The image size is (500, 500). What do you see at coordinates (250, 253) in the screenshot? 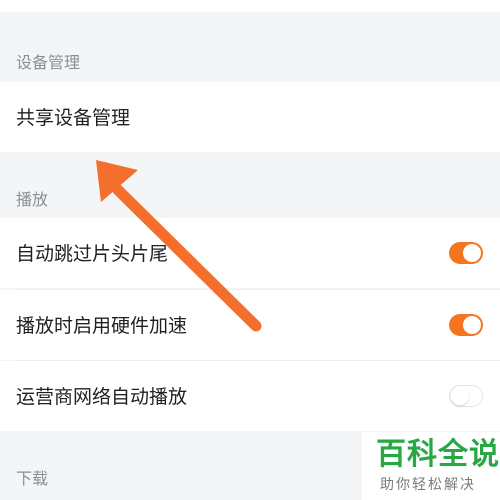
I see `row-auto-skip-intro-outro: 自动跳过片头片尾` at bounding box center [250, 253].